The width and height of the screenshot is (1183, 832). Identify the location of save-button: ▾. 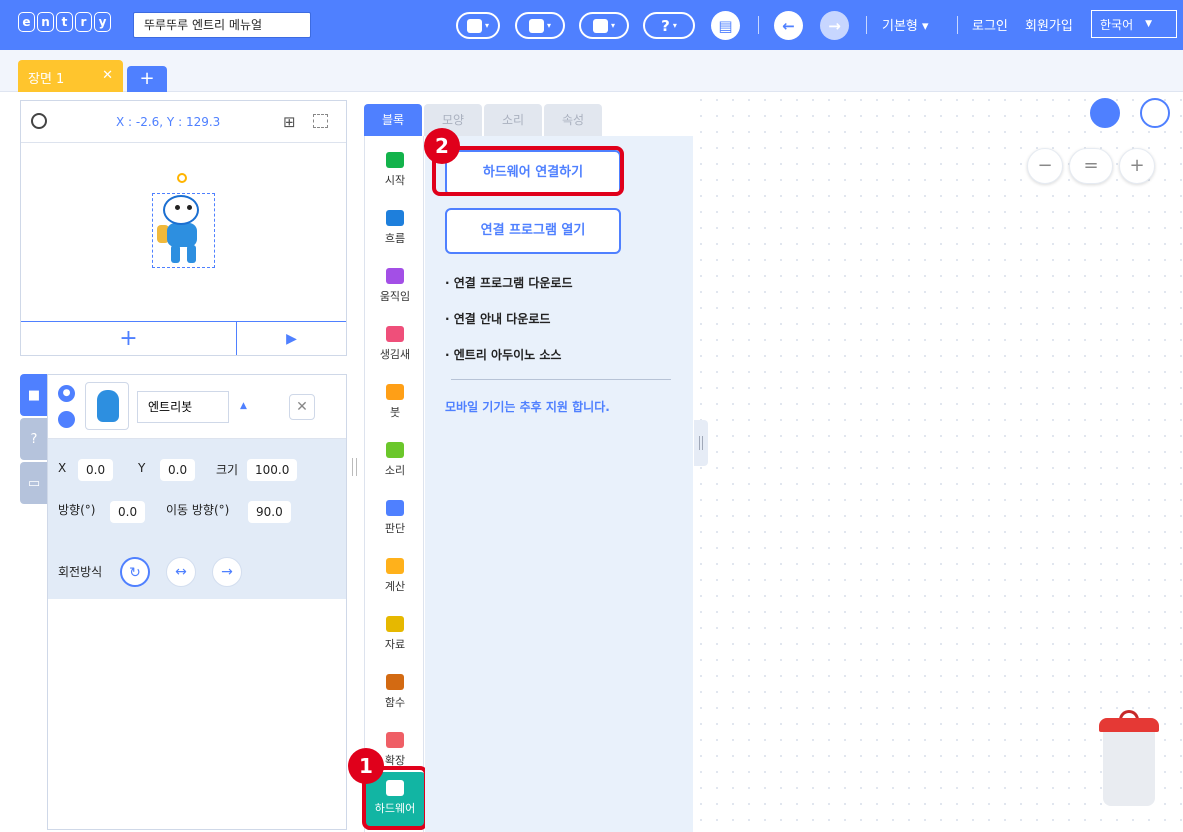
(604, 25).